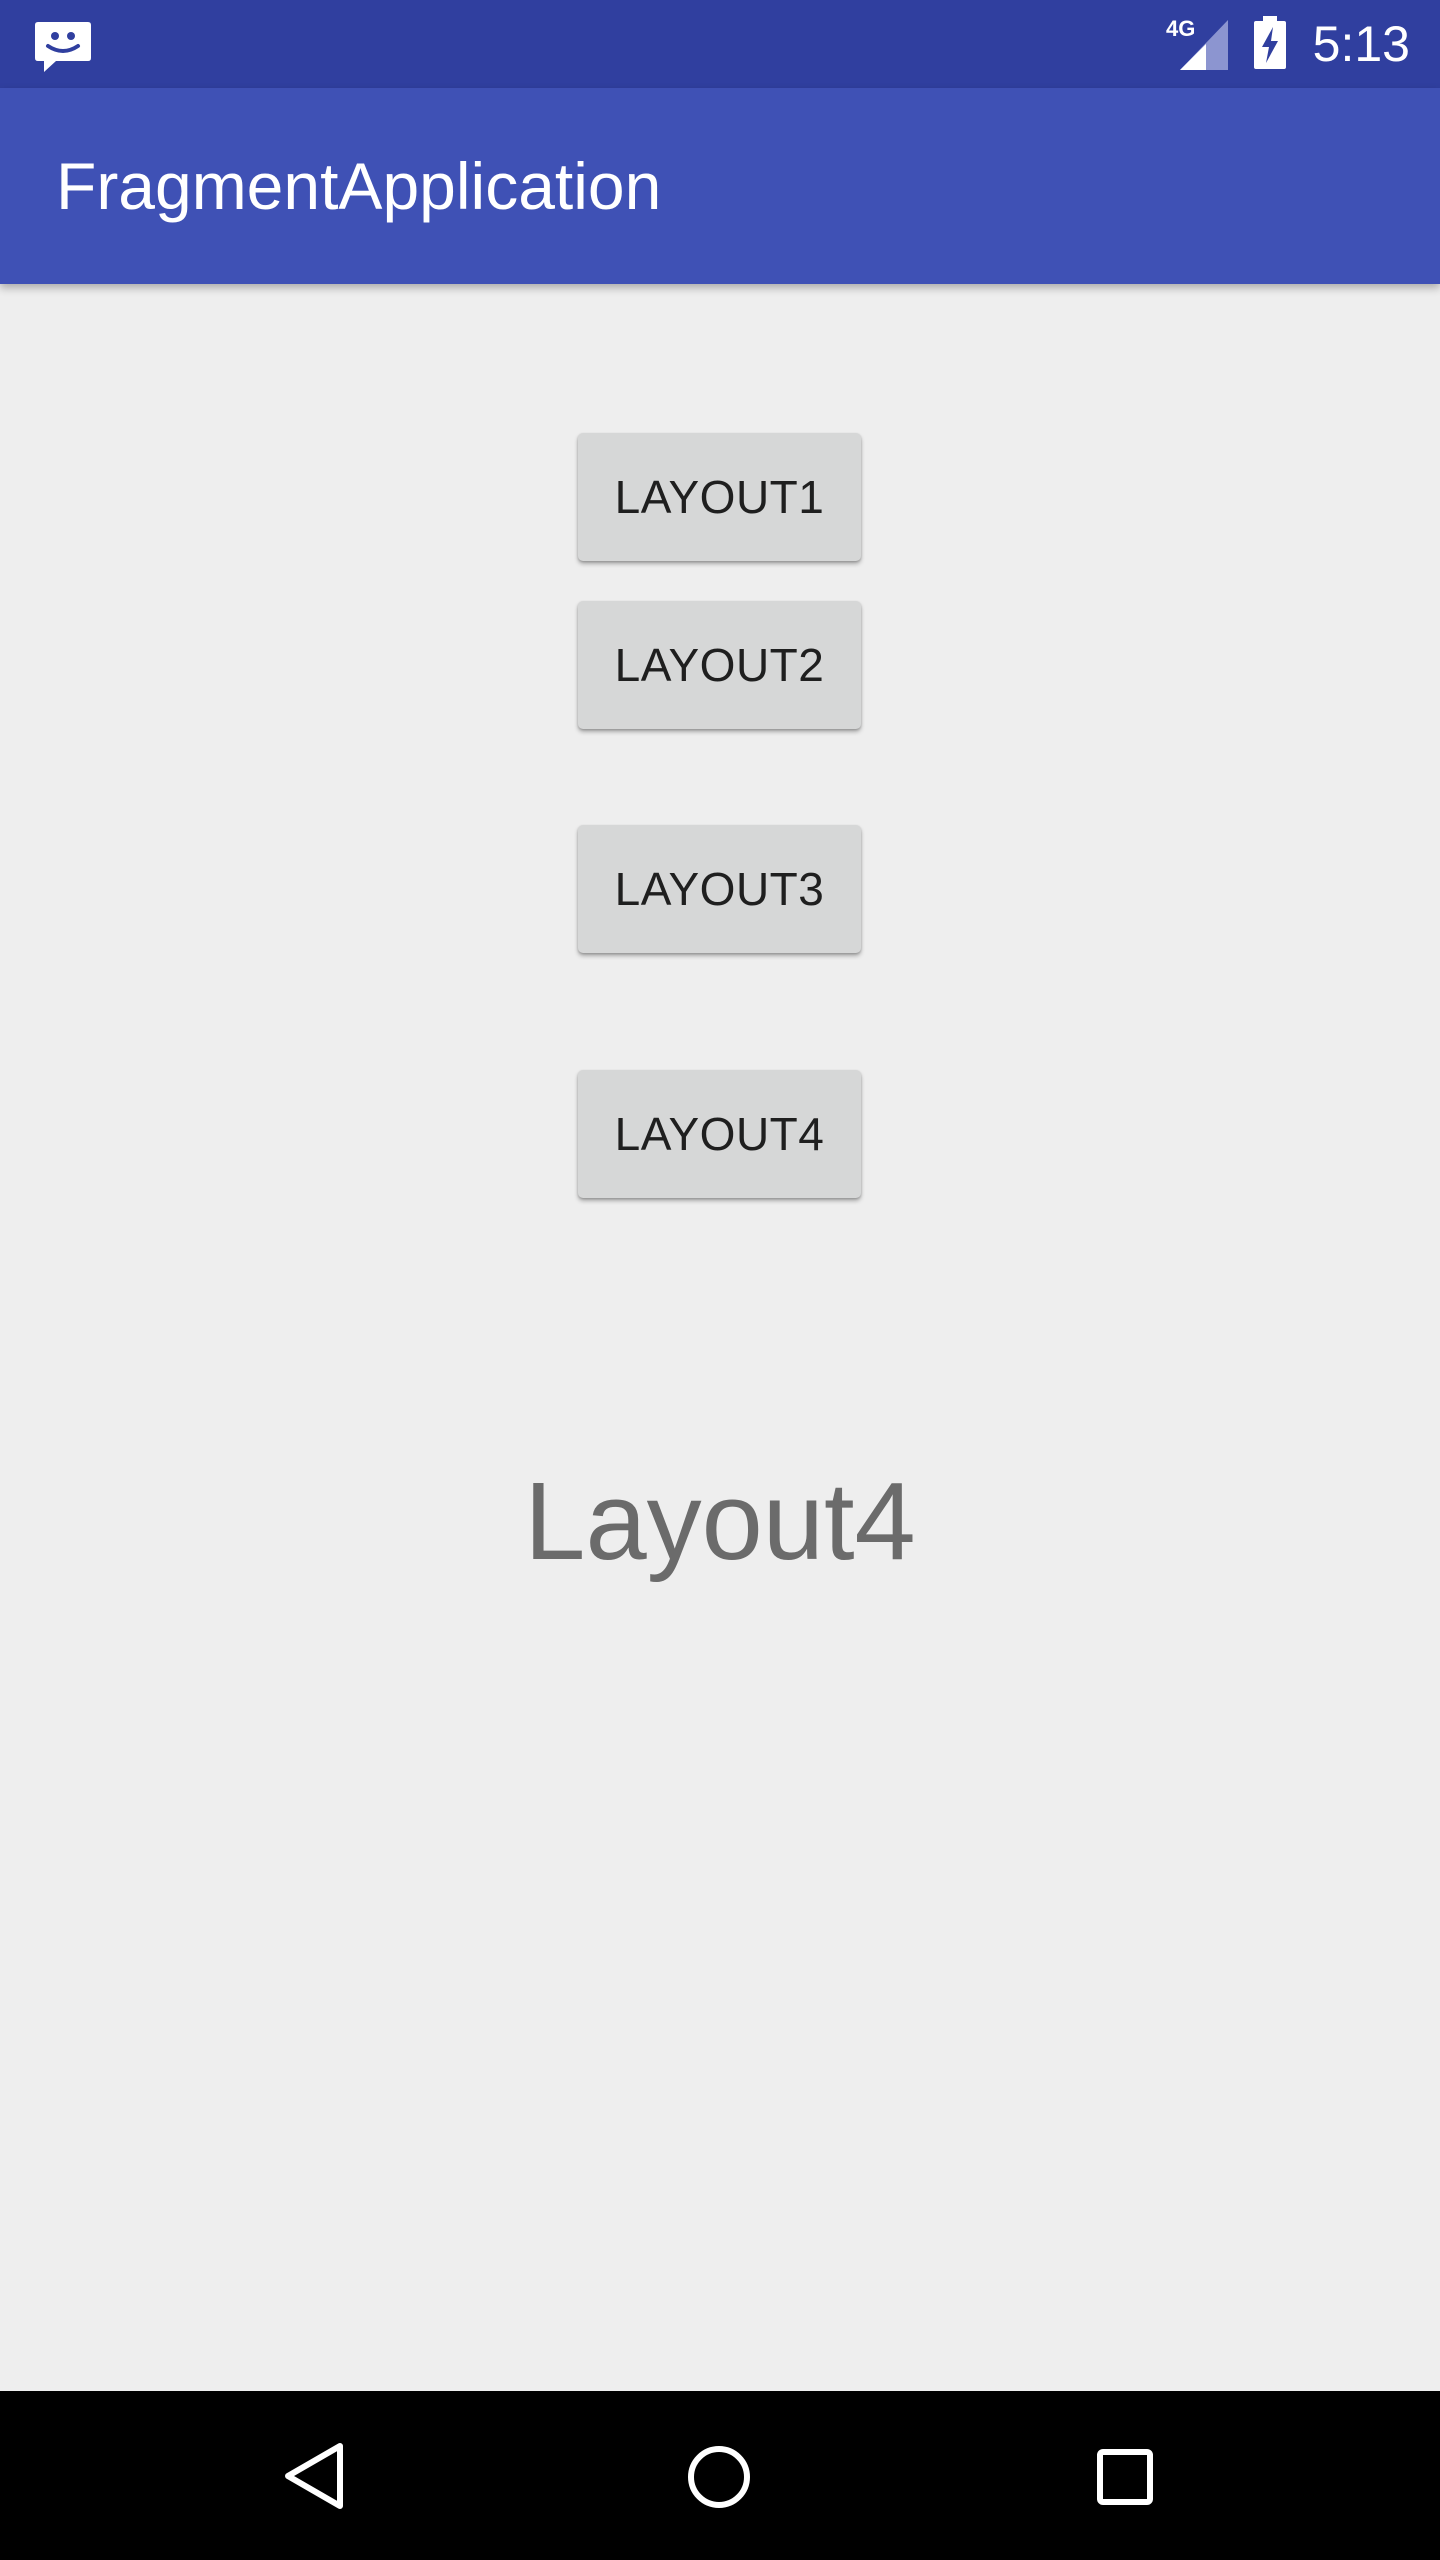  What do you see at coordinates (1270, 42) in the screenshot?
I see `battery-charging-icon` at bounding box center [1270, 42].